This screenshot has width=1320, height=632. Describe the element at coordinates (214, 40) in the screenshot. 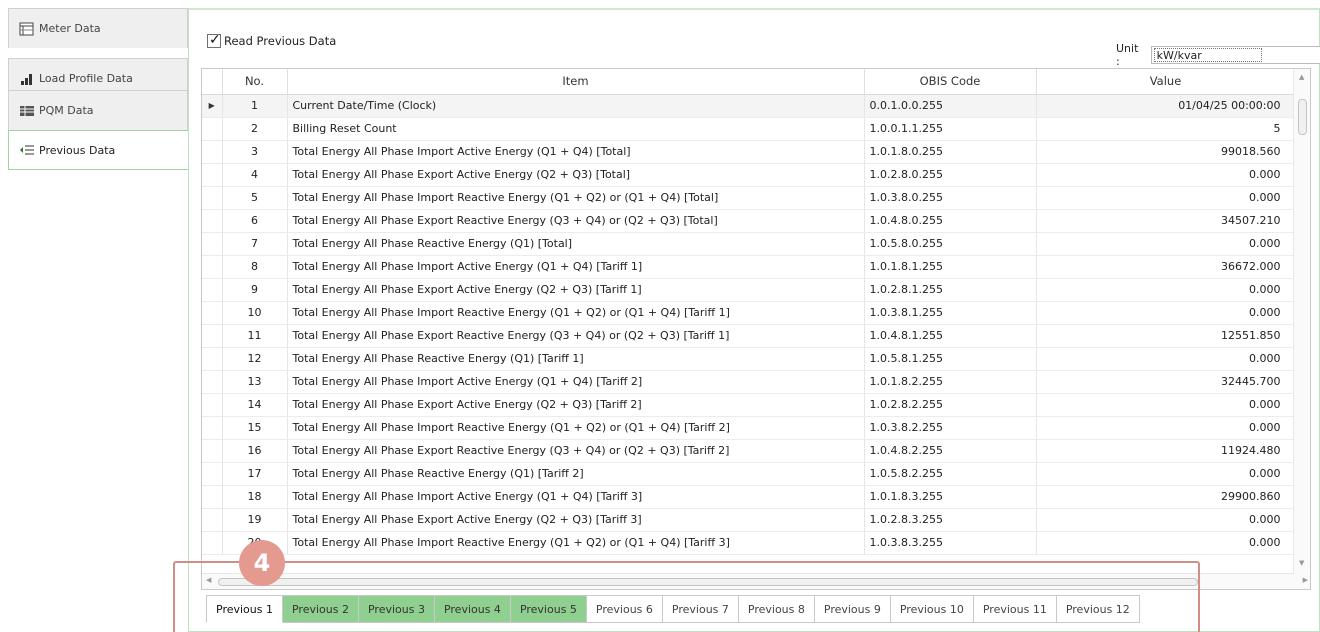

I see `checkbox-checked-icon` at that location.